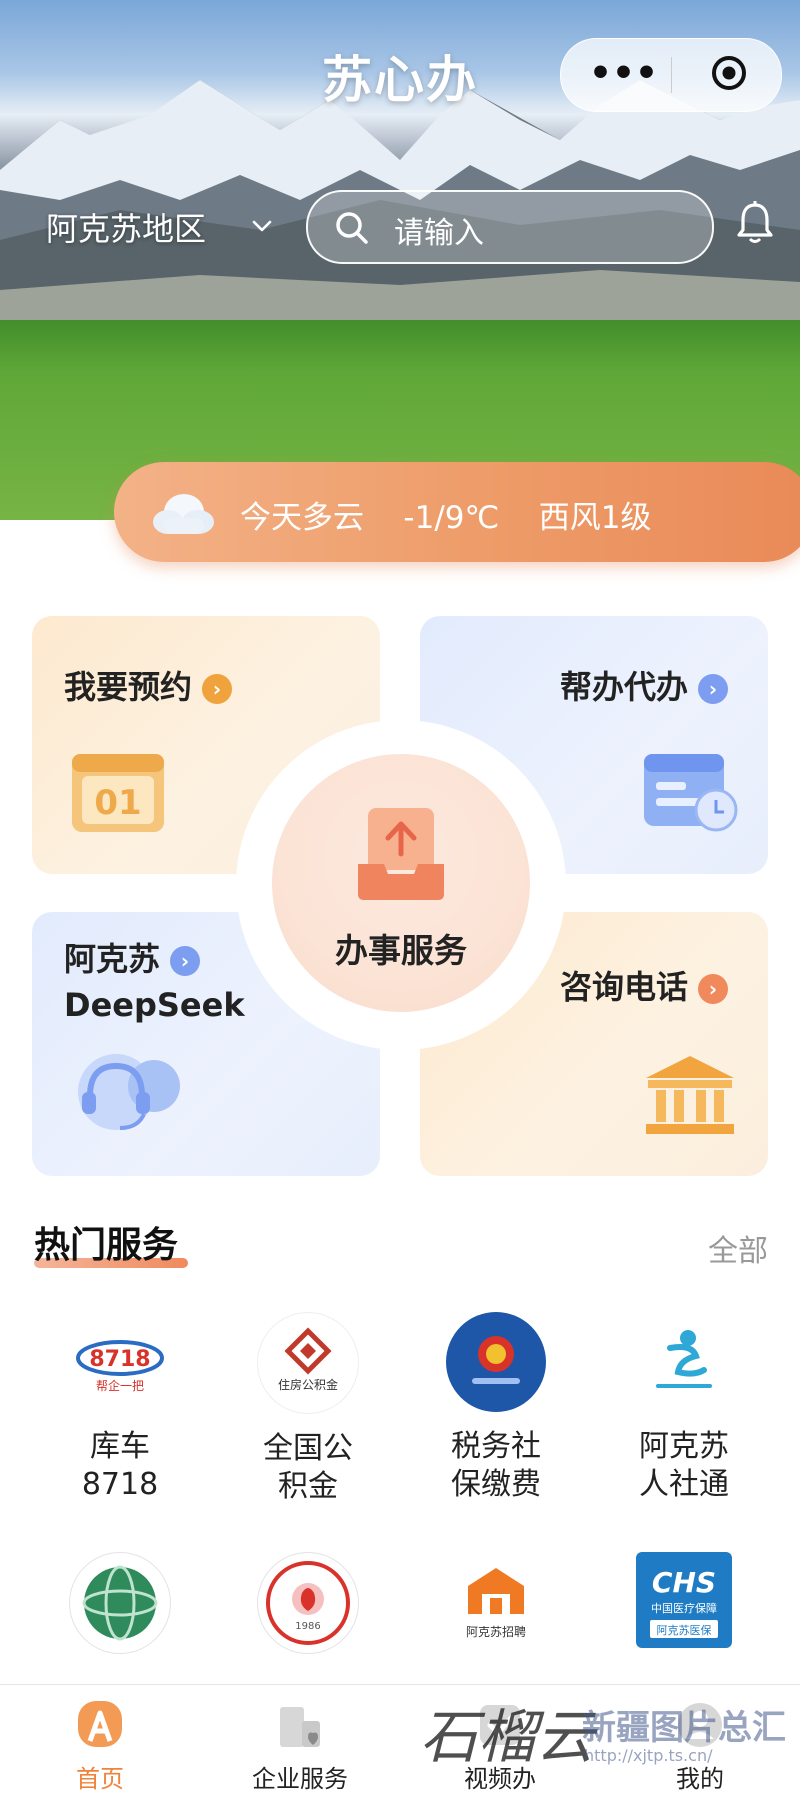 The image size is (800, 1795). What do you see at coordinates (129, 1092) in the screenshot?
I see `headset-icon` at bounding box center [129, 1092].